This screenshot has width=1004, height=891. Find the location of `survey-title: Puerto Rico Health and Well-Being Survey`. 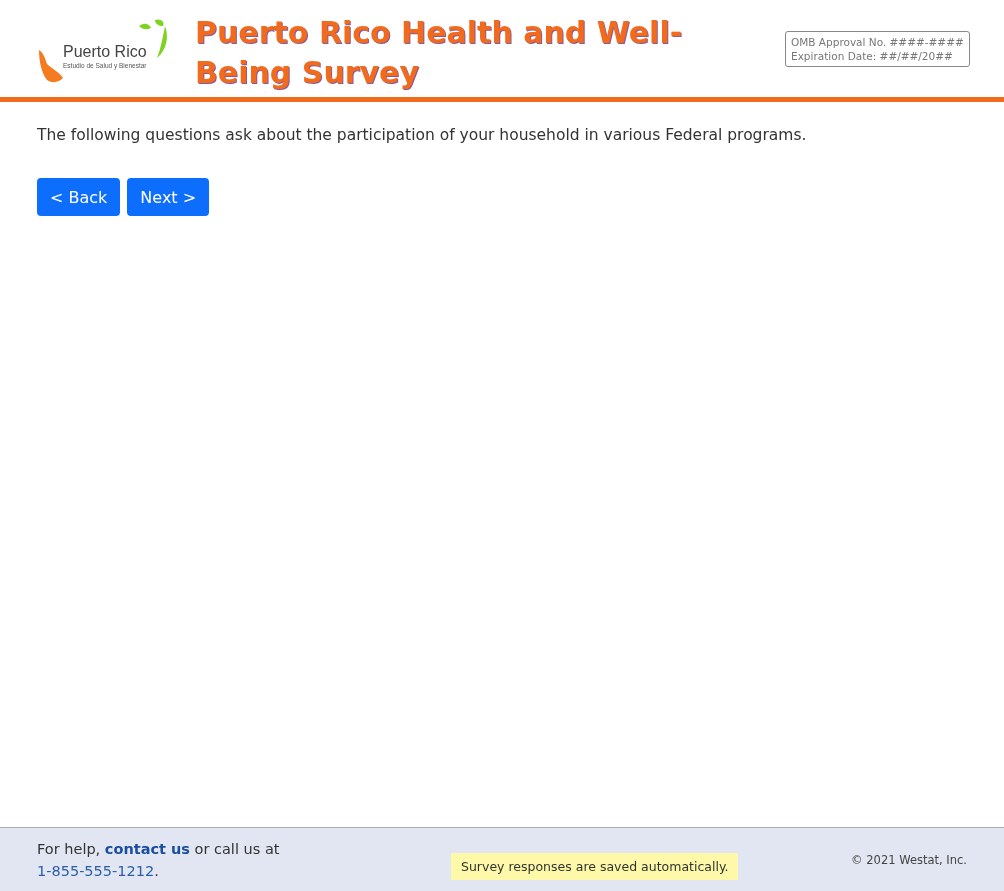

survey-title: Puerto Rico Health and Well-Being Survey is located at coordinates (439, 53).